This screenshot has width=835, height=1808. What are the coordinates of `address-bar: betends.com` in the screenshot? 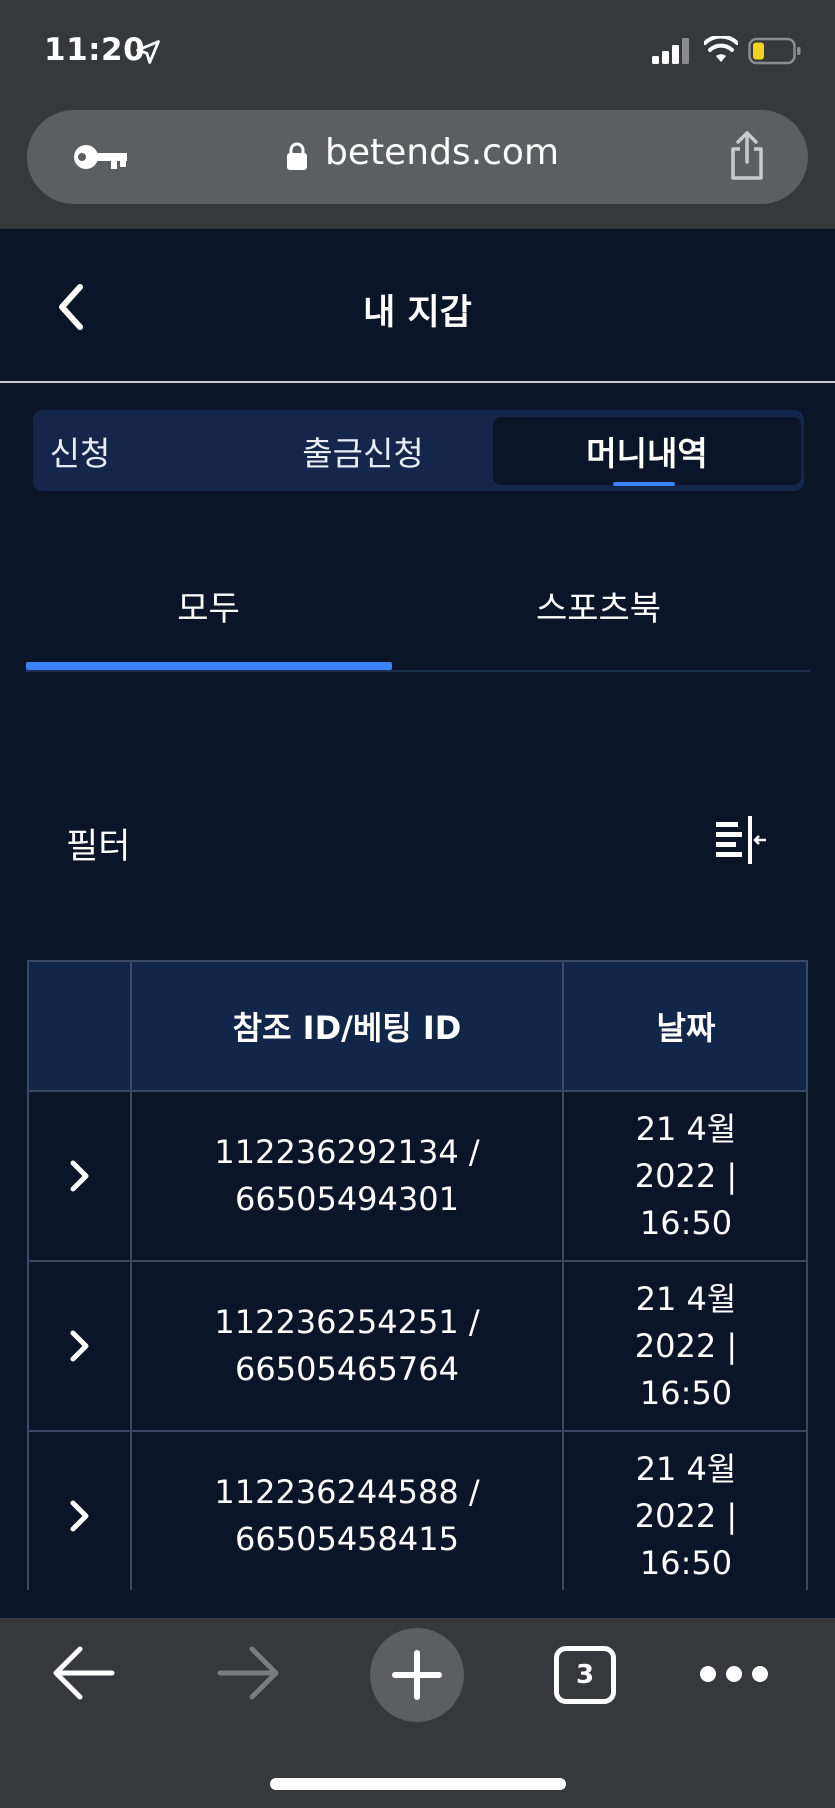 It's located at (417, 157).